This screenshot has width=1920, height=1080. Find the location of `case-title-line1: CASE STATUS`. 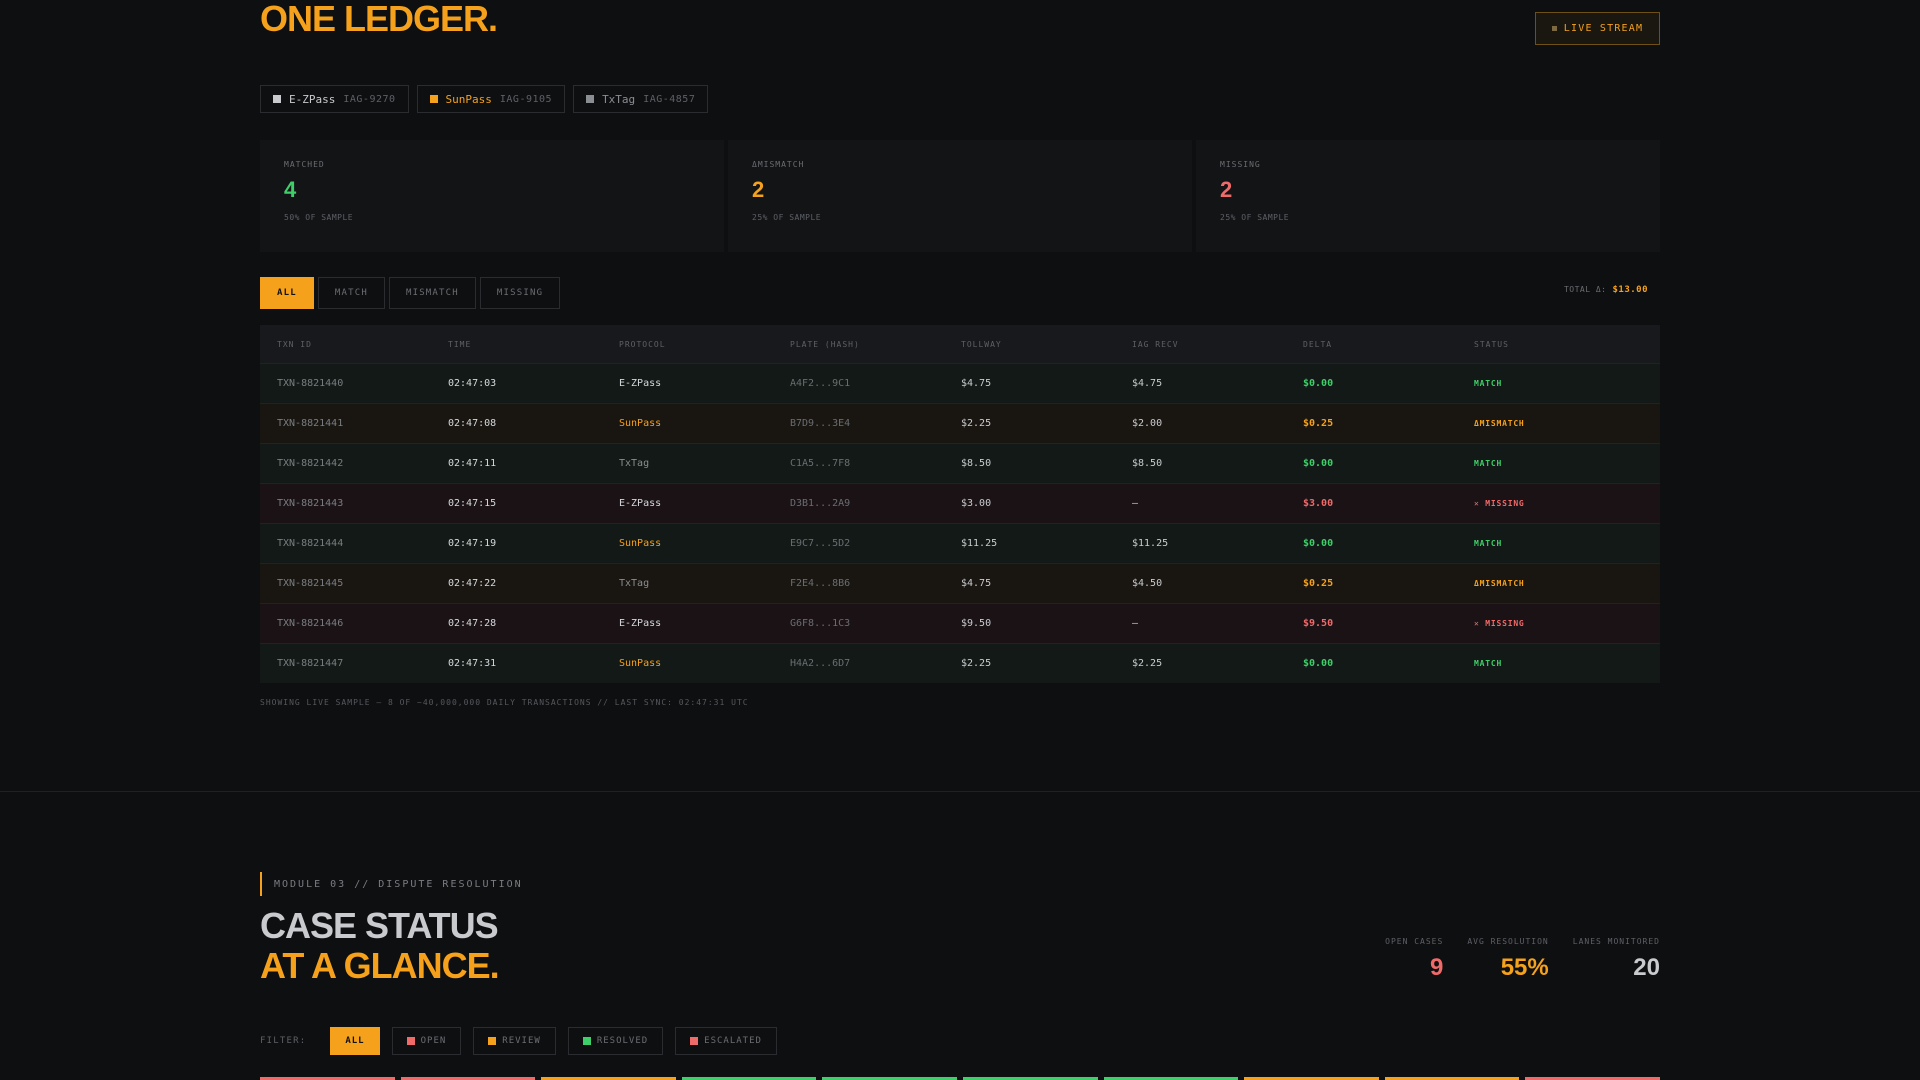

case-title-line1: CASE STATUS is located at coordinates (379, 925).